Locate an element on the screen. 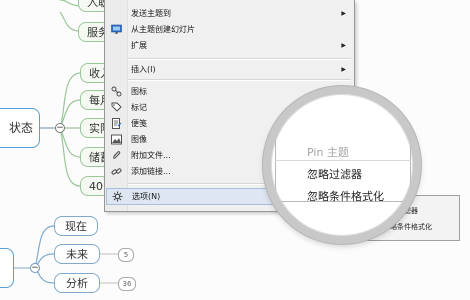 Image resolution: width=470 pixels, height=300 pixels. slideshow-icon is located at coordinates (116, 29).